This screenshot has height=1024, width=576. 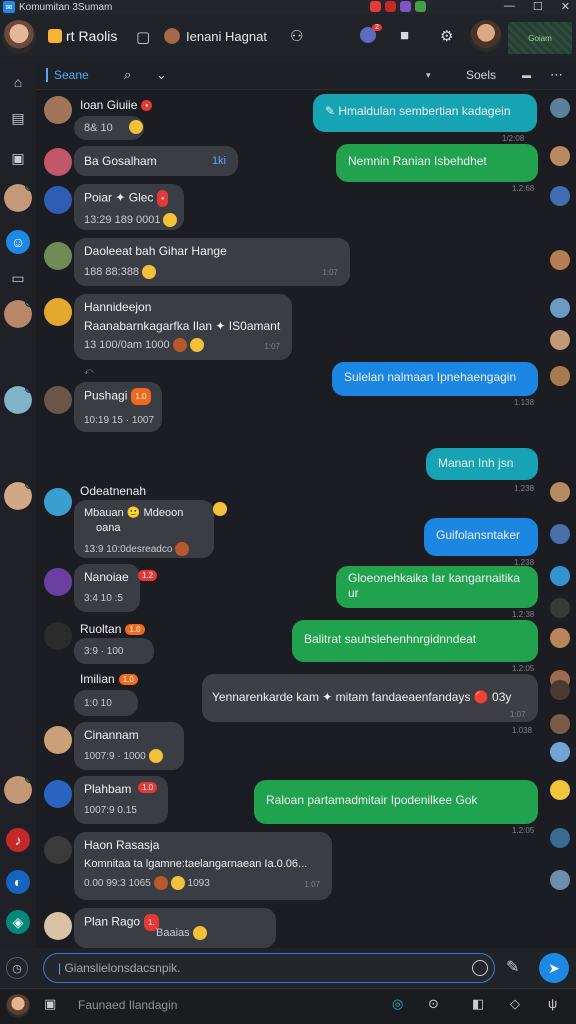 I want to click on minimize-button: —, so click(x=509, y=6).